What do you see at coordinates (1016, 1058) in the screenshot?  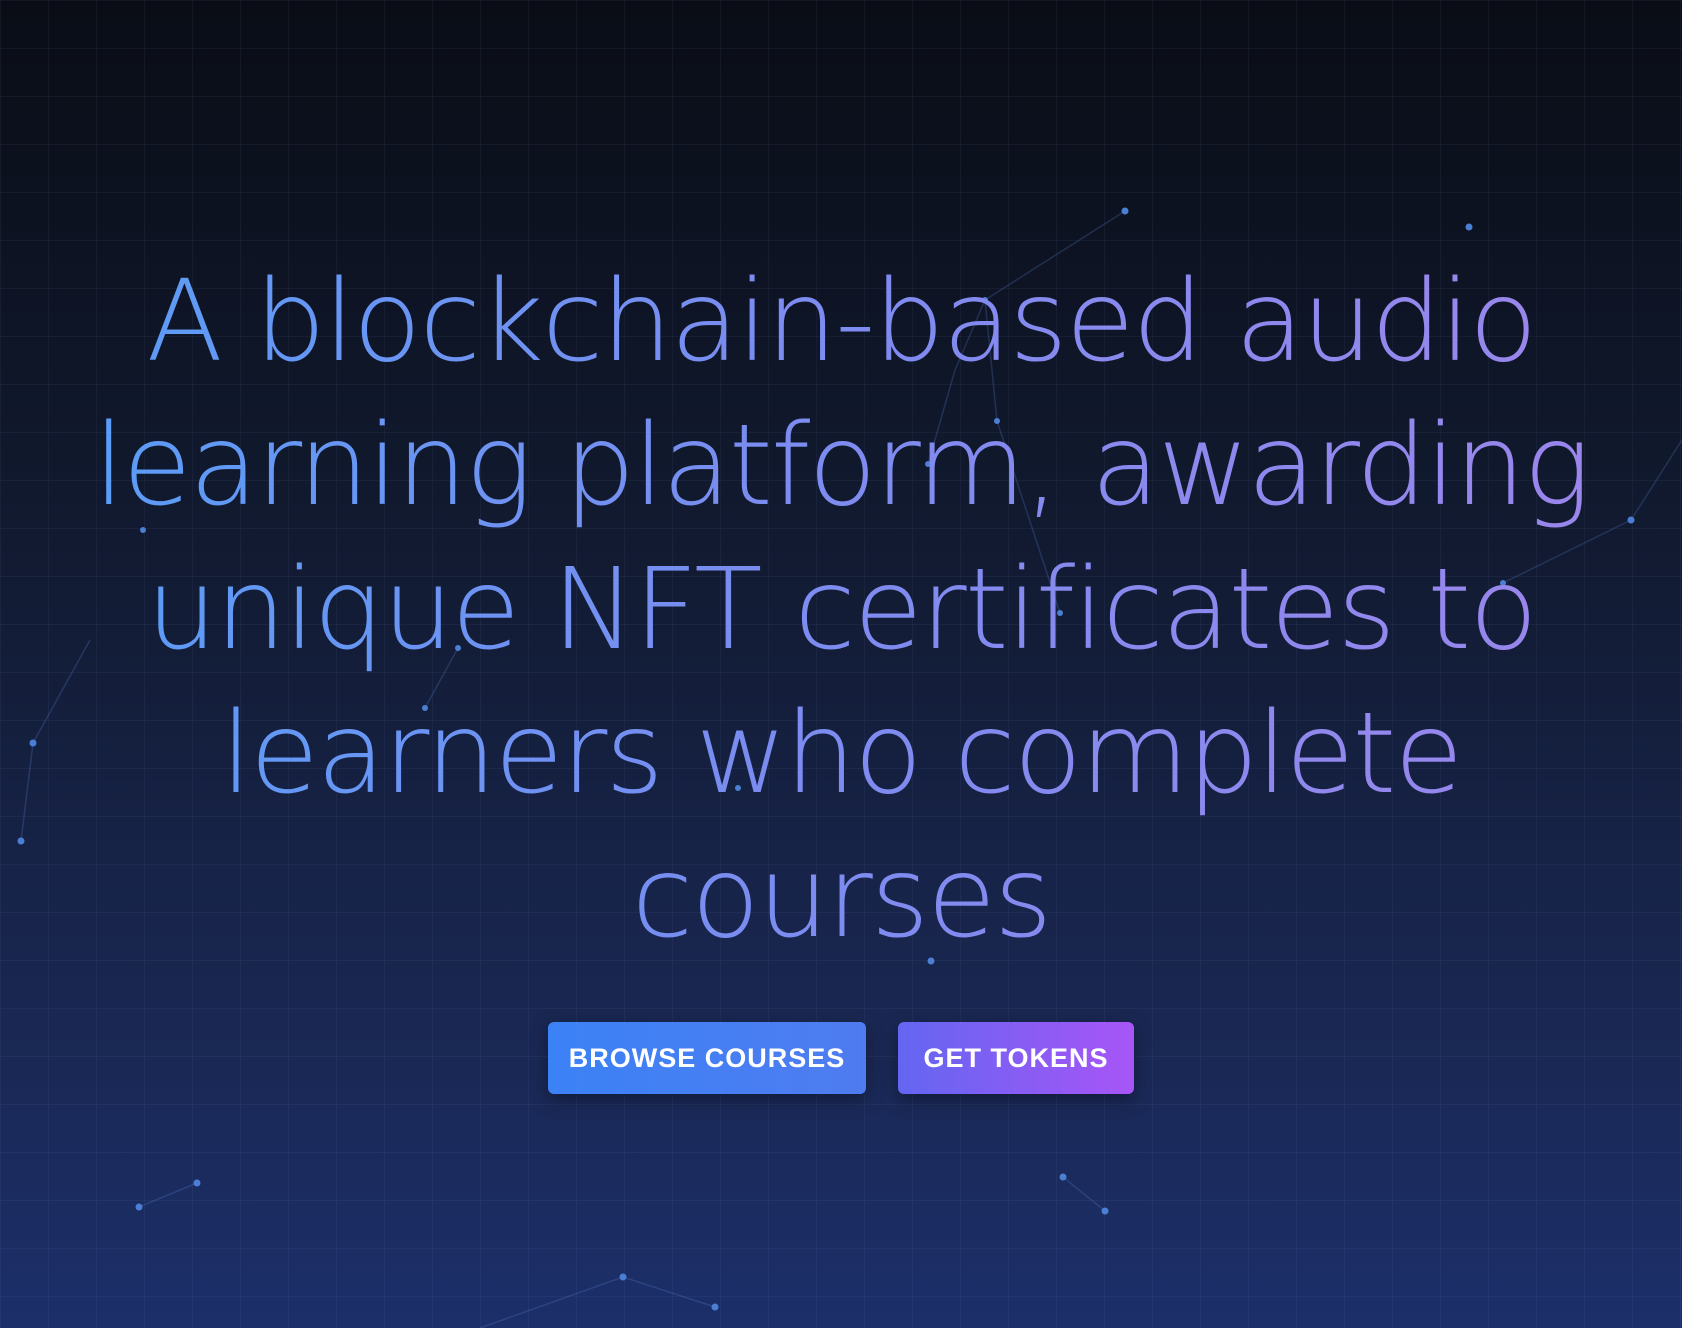 I see `get-tokens-button: GET TOKENS` at bounding box center [1016, 1058].